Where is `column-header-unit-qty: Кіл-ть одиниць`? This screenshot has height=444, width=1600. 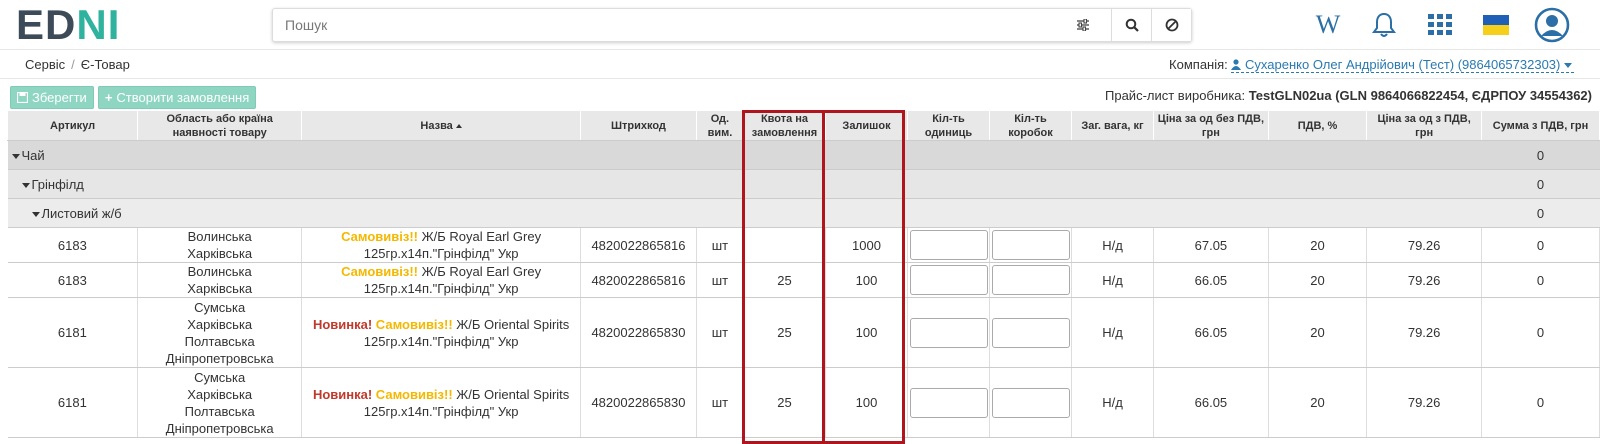
column-header-unit-qty: Кіл-ть одиниць is located at coordinates (948, 125).